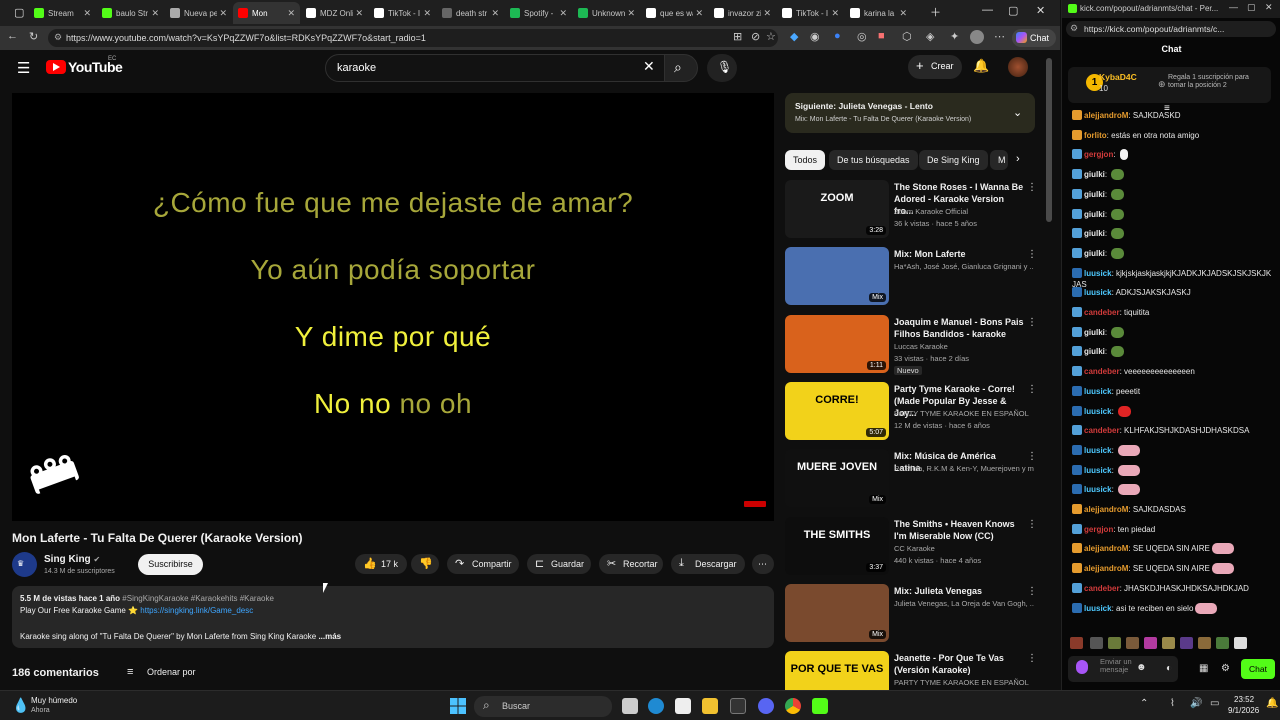 This screenshot has height=720, width=1280. What do you see at coordinates (766, 706) in the screenshot?
I see `discord-icon` at bounding box center [766, 706].